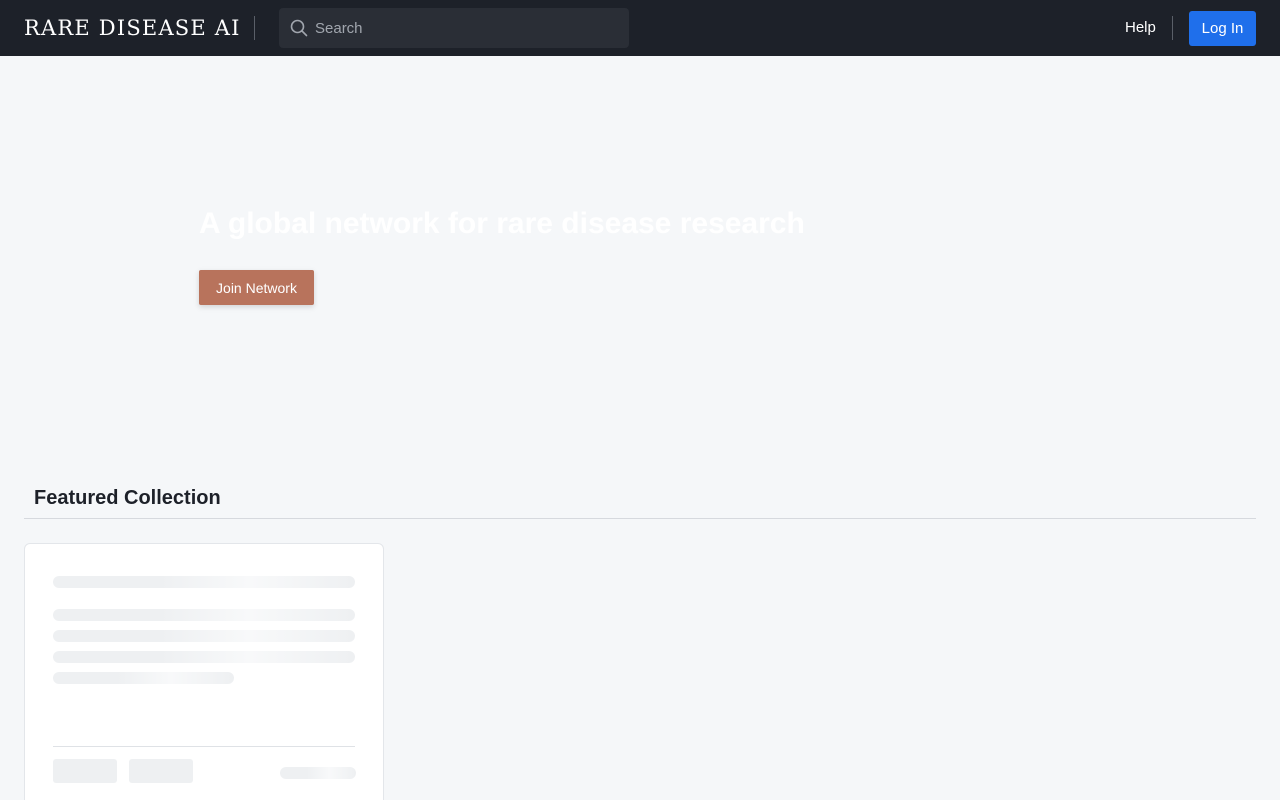 This screenshot has height=800, width=1280. What do you see at coordinates (204, 746) in the screenshot?
I see `card-divider` at bounding box center [204, 746].